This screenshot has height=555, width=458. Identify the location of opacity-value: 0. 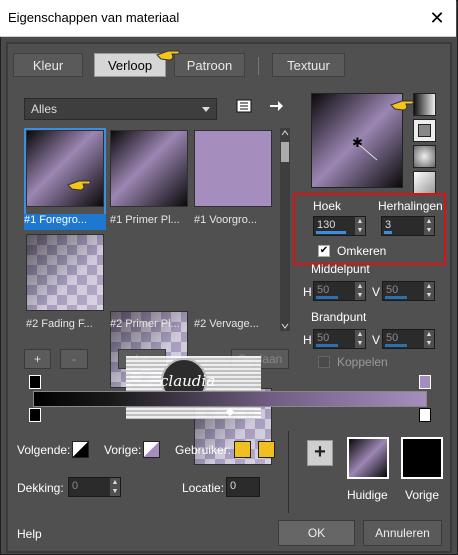
(75, 486).